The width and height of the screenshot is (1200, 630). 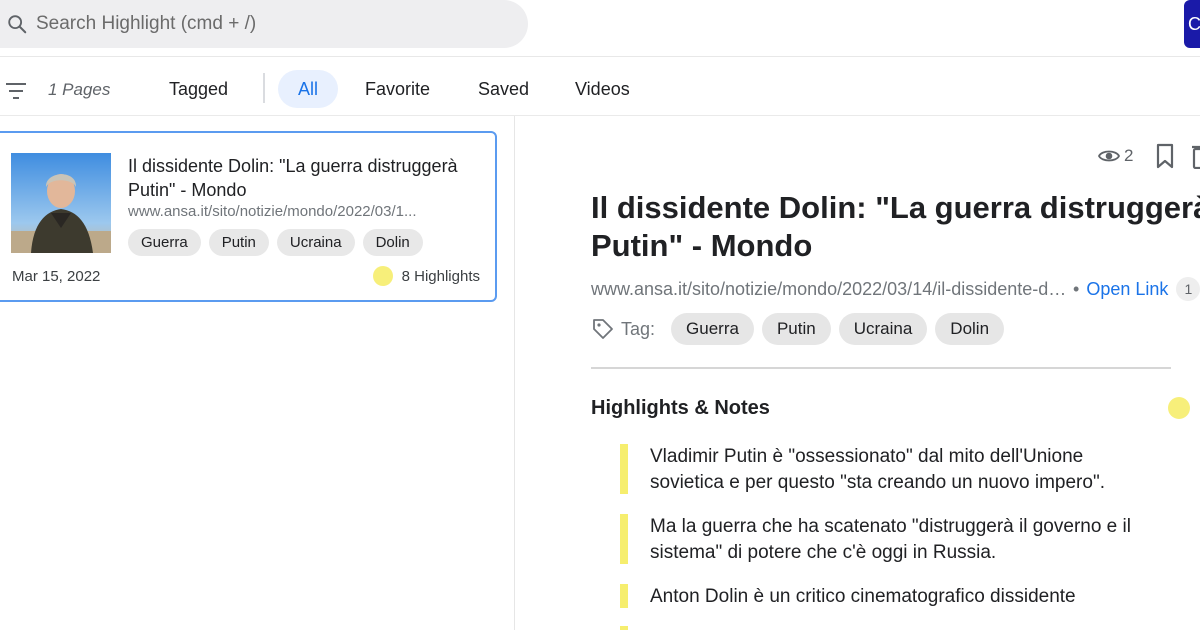 I want to click on corner-button: C, so click(x=1192, y=24).